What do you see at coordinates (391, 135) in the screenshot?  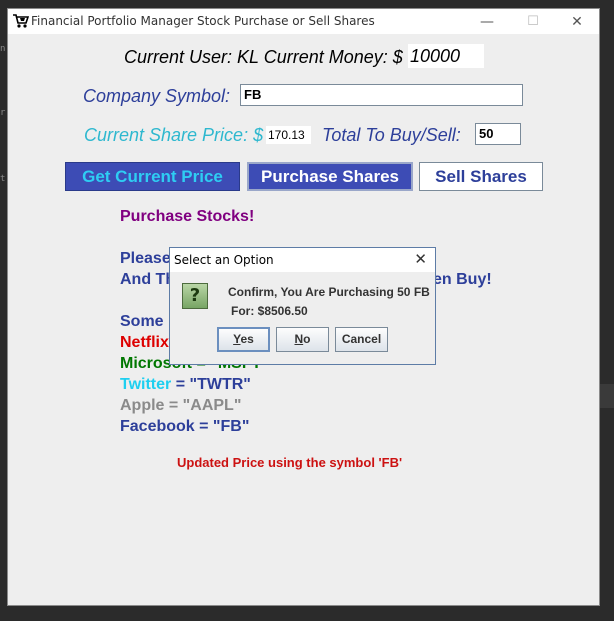 I see `total-to-buy-sell-label: Total To Buy/Sell:` at bounding box center [391, 135].